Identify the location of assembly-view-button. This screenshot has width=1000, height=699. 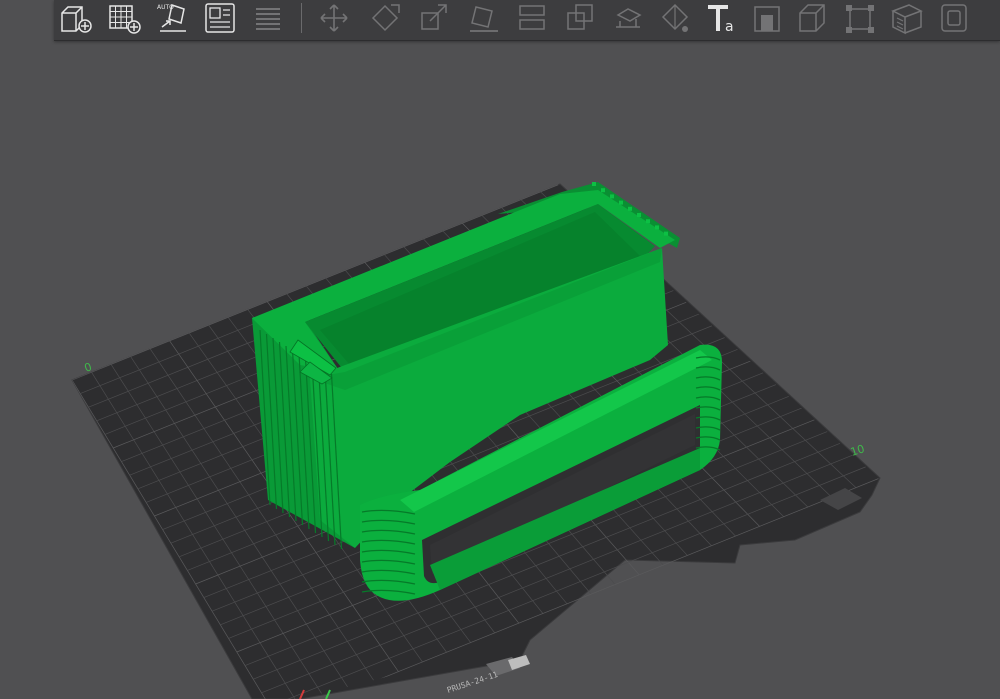
(812, 18).